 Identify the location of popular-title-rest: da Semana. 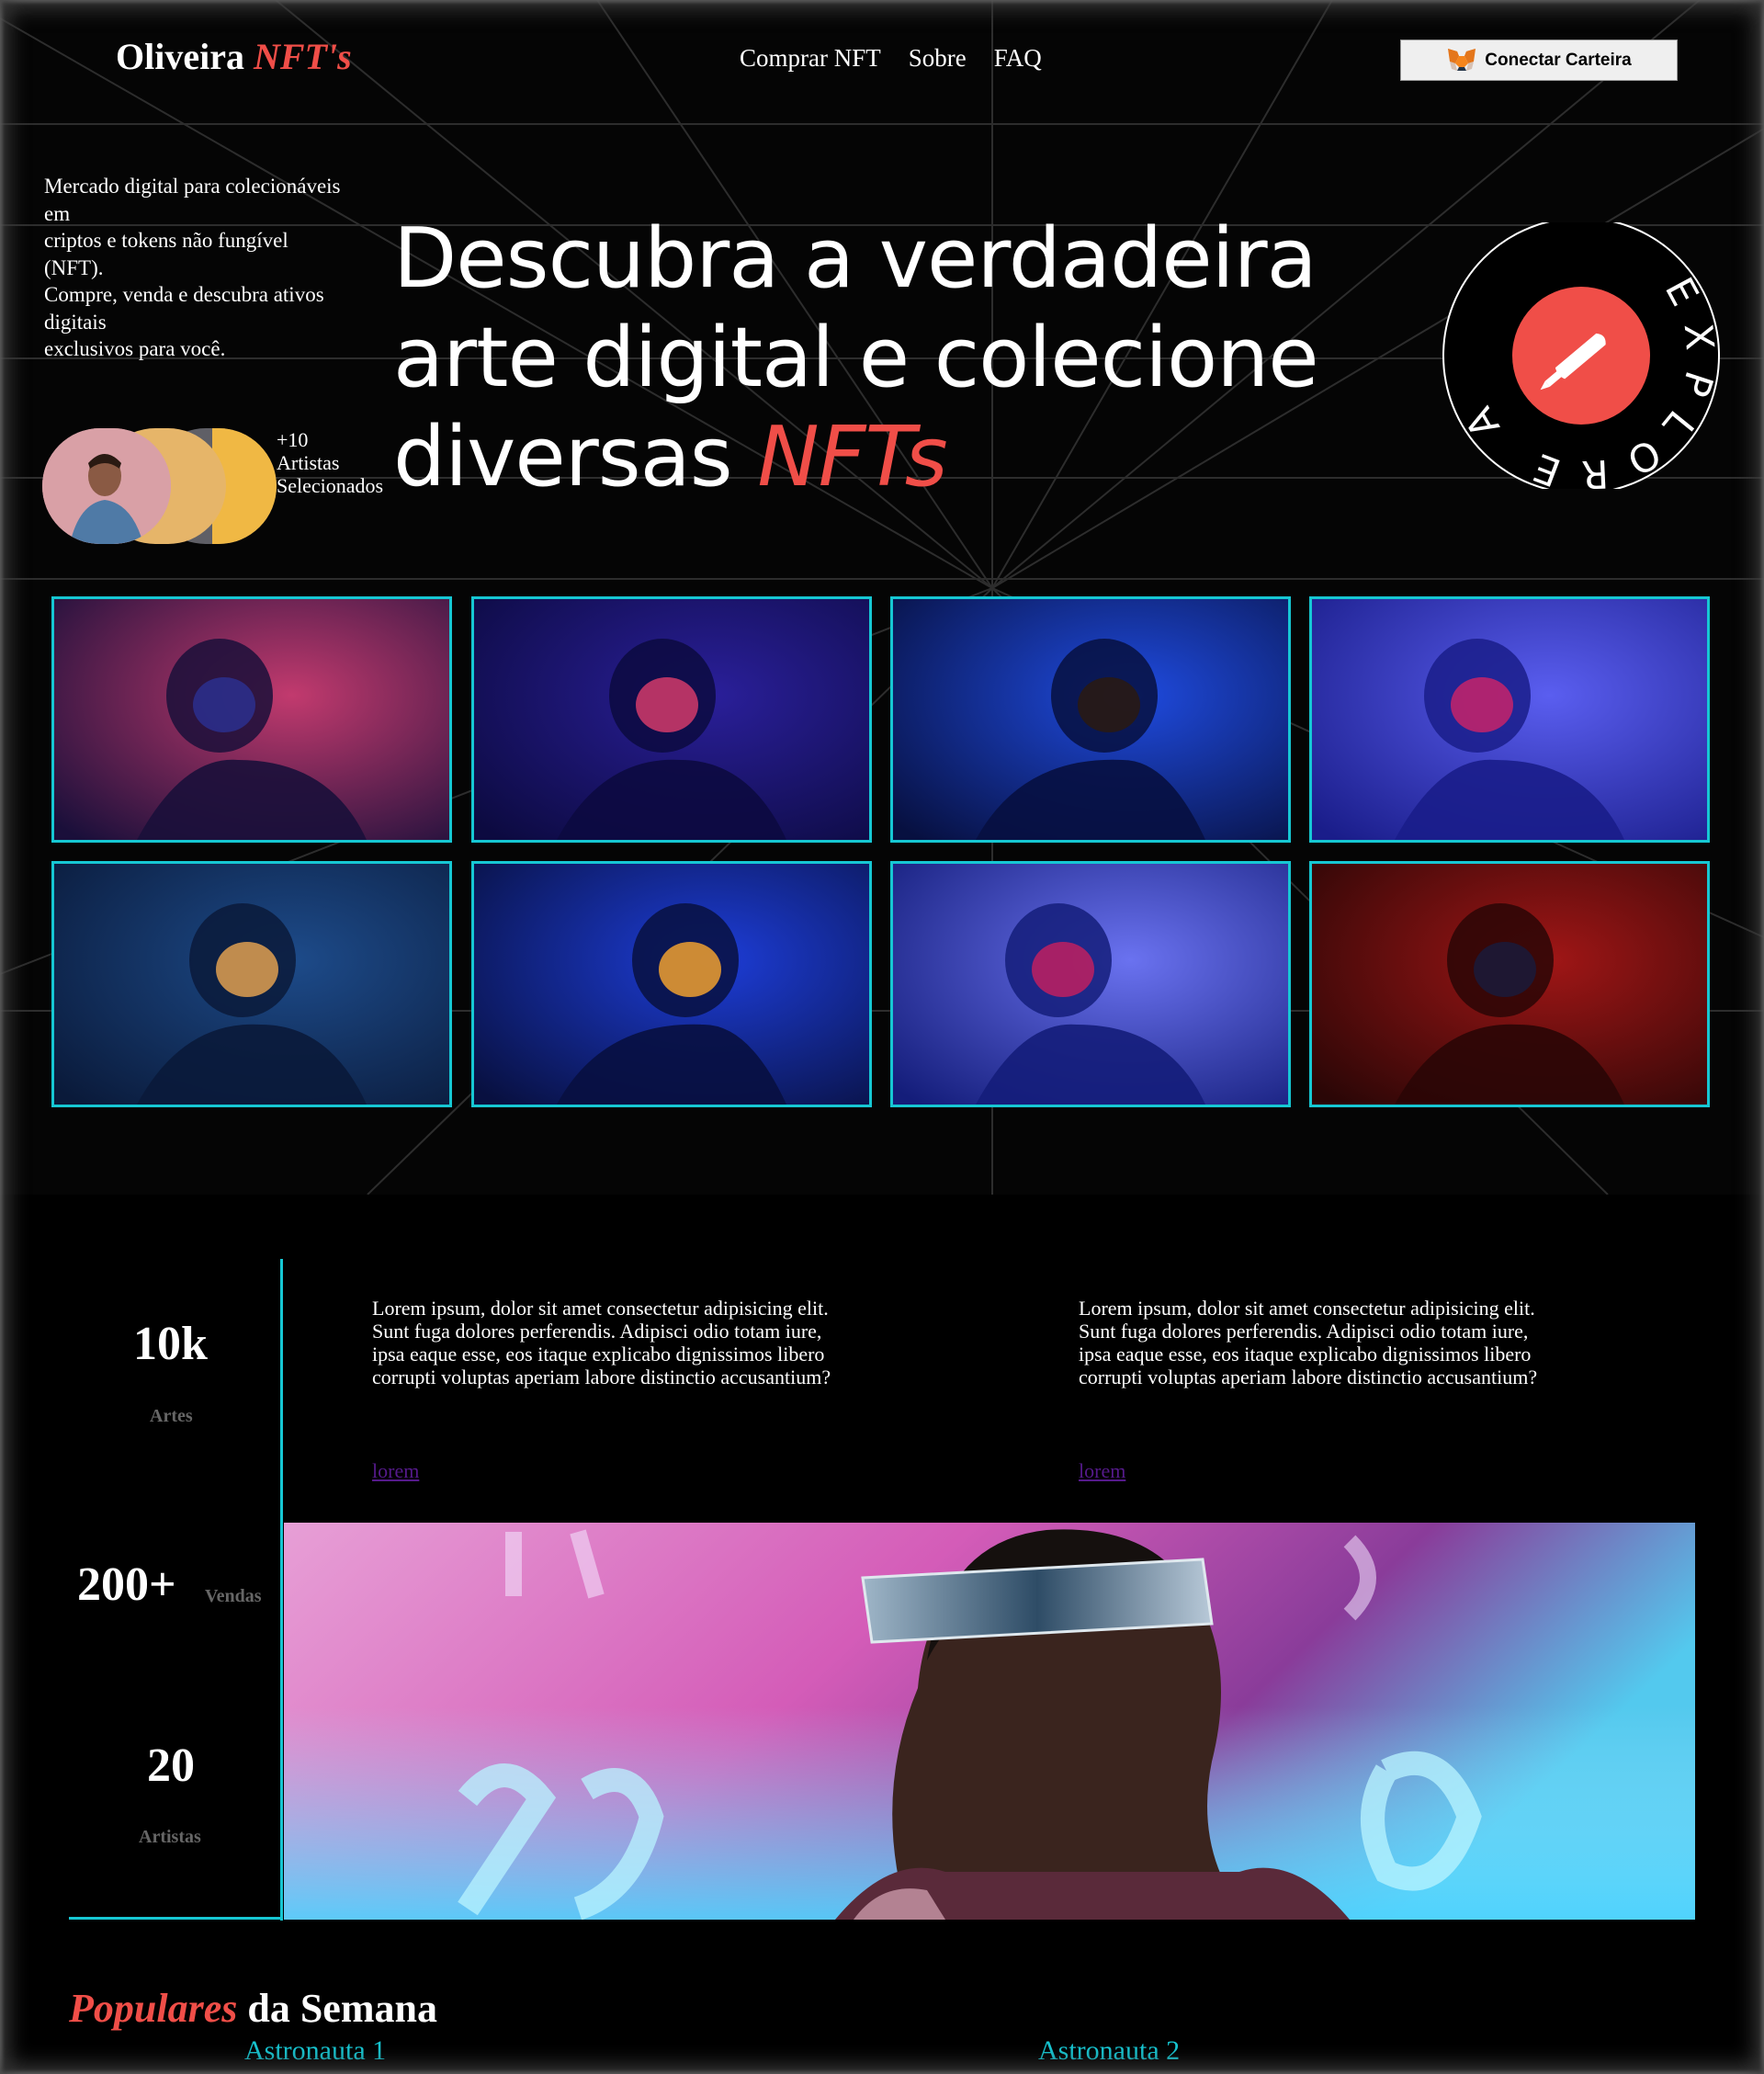
(337, 2009).